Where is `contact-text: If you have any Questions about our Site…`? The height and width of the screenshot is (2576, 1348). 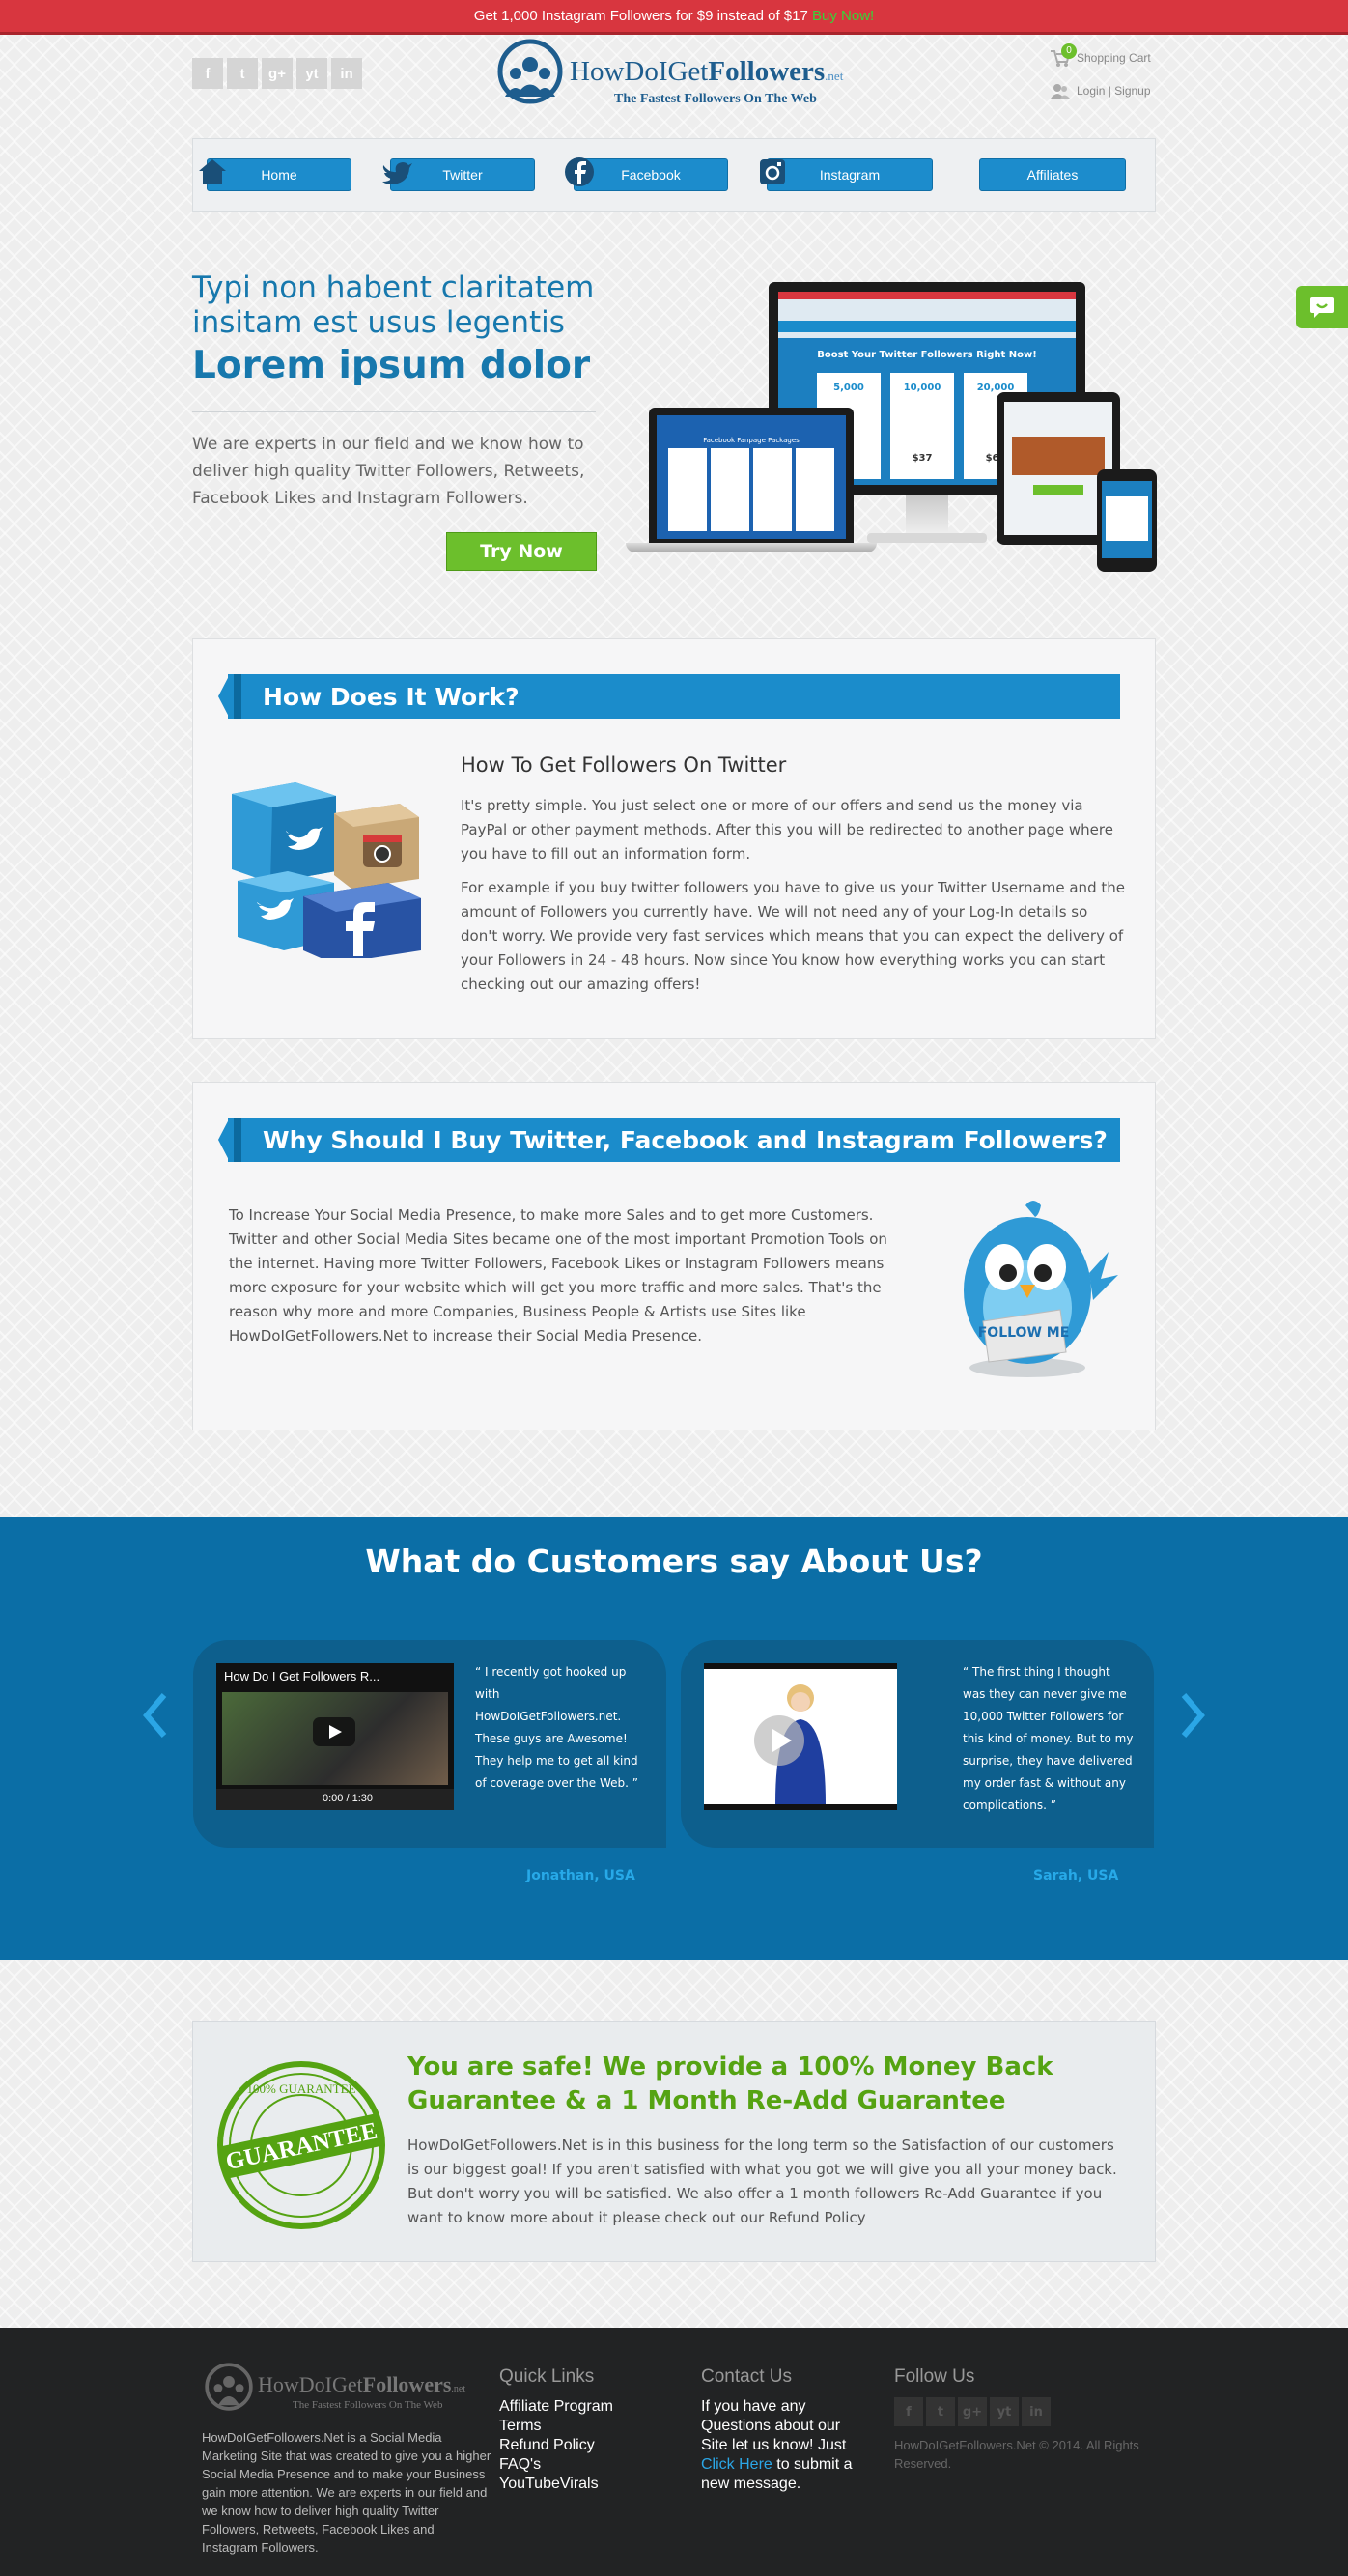 contact-text: If you have any Questions about our Site… is located at coordinates (777, 2445).